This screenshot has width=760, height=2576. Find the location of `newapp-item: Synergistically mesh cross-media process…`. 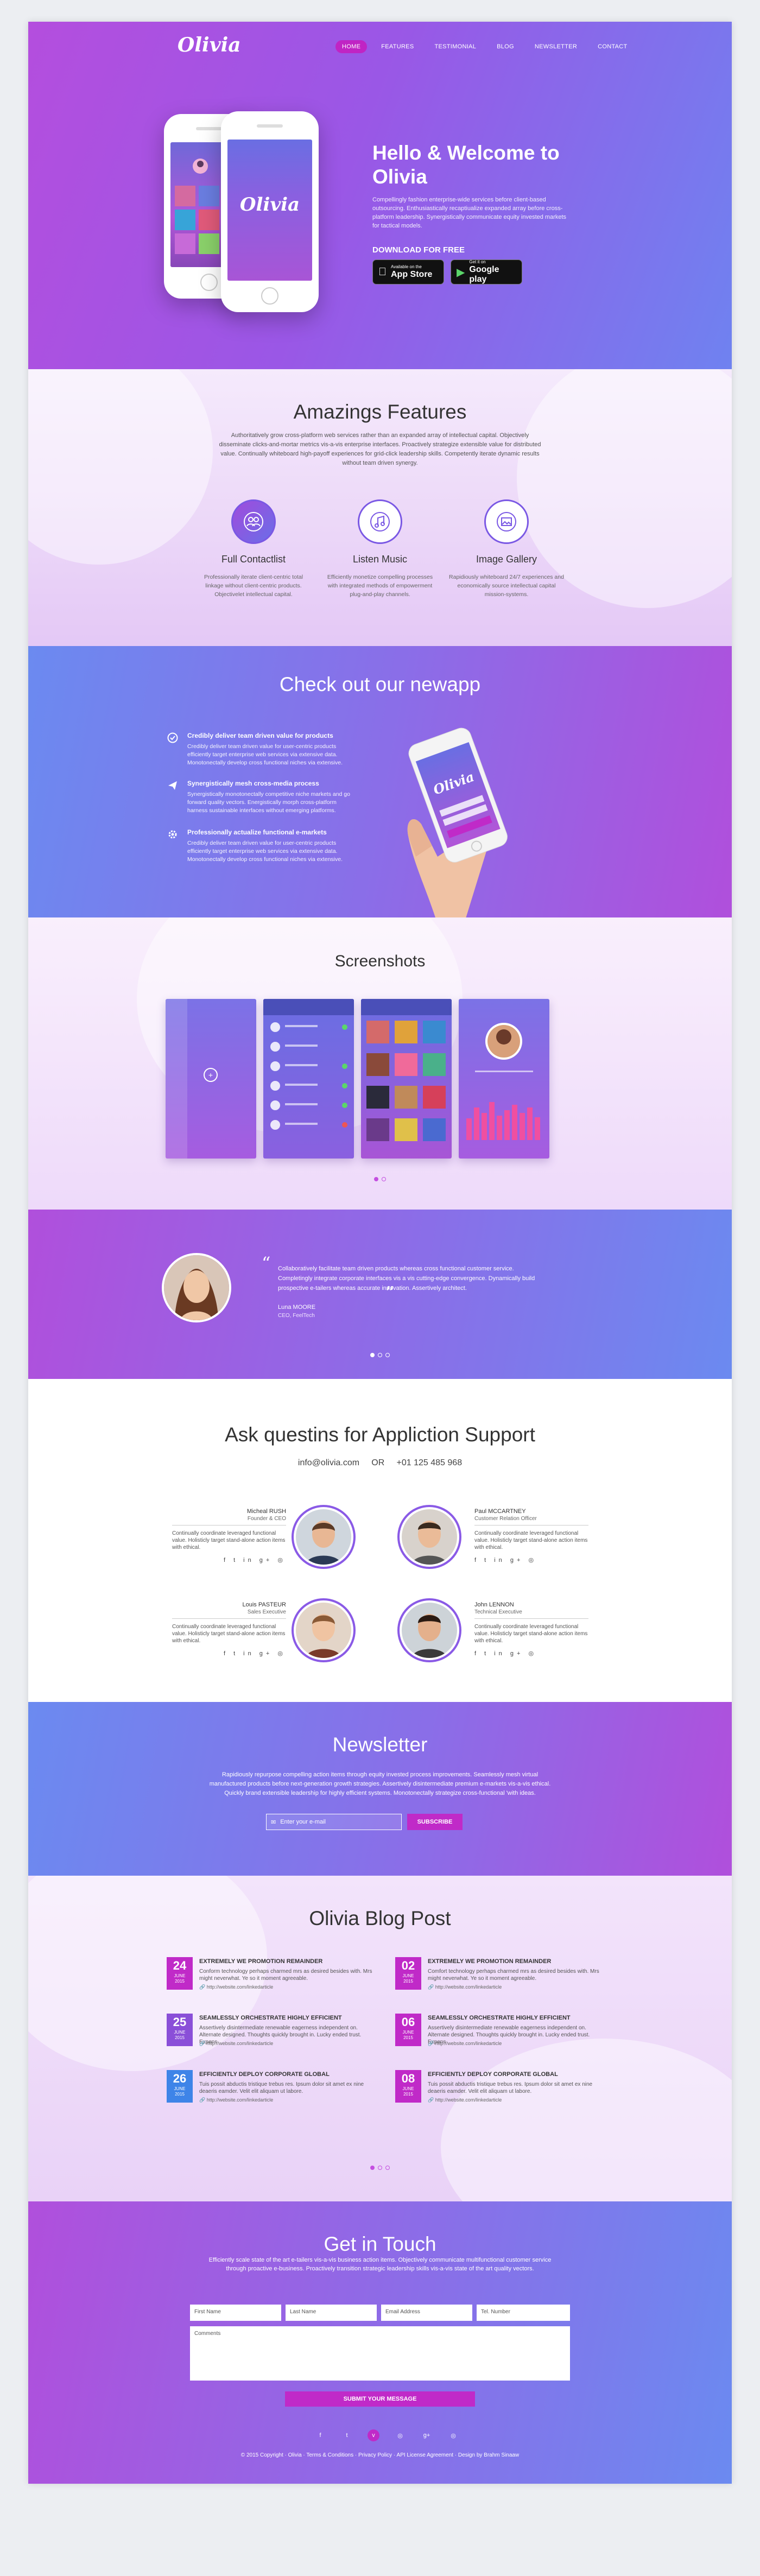

newapp-item: Synergistically mesh cross-media process… is located at coordinates (259, 797).